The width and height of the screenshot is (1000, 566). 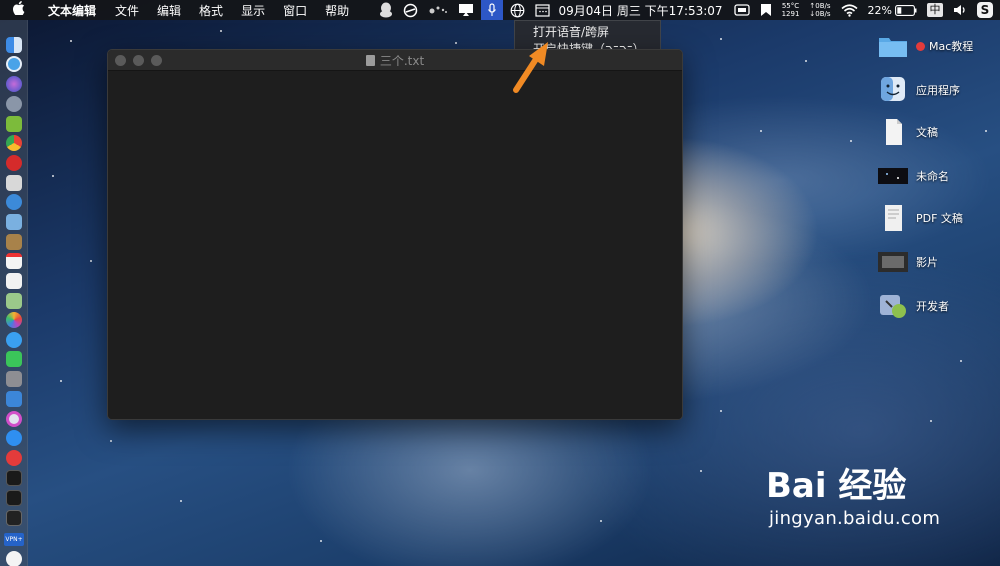 What do you see at coordinates (14, 539) in the screenshot?
I see `vpn-app-icon: VPN+` at bounding box center [14, 539].